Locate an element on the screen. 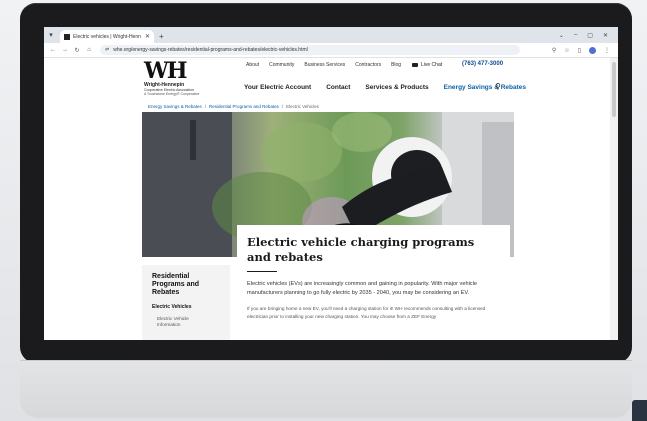  home-icon: ⌂ is located at coordinates (89, 50).